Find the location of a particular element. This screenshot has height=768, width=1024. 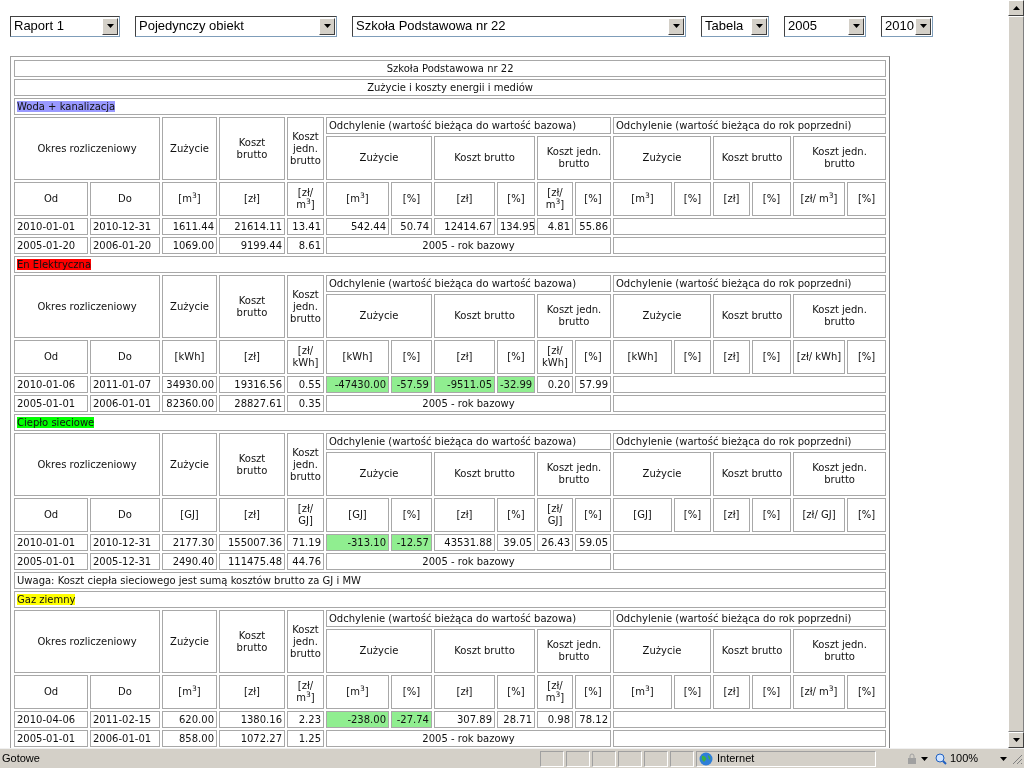

report-title: Szkoła Podstawowa nr 22 is located at coordinates (450, 68).